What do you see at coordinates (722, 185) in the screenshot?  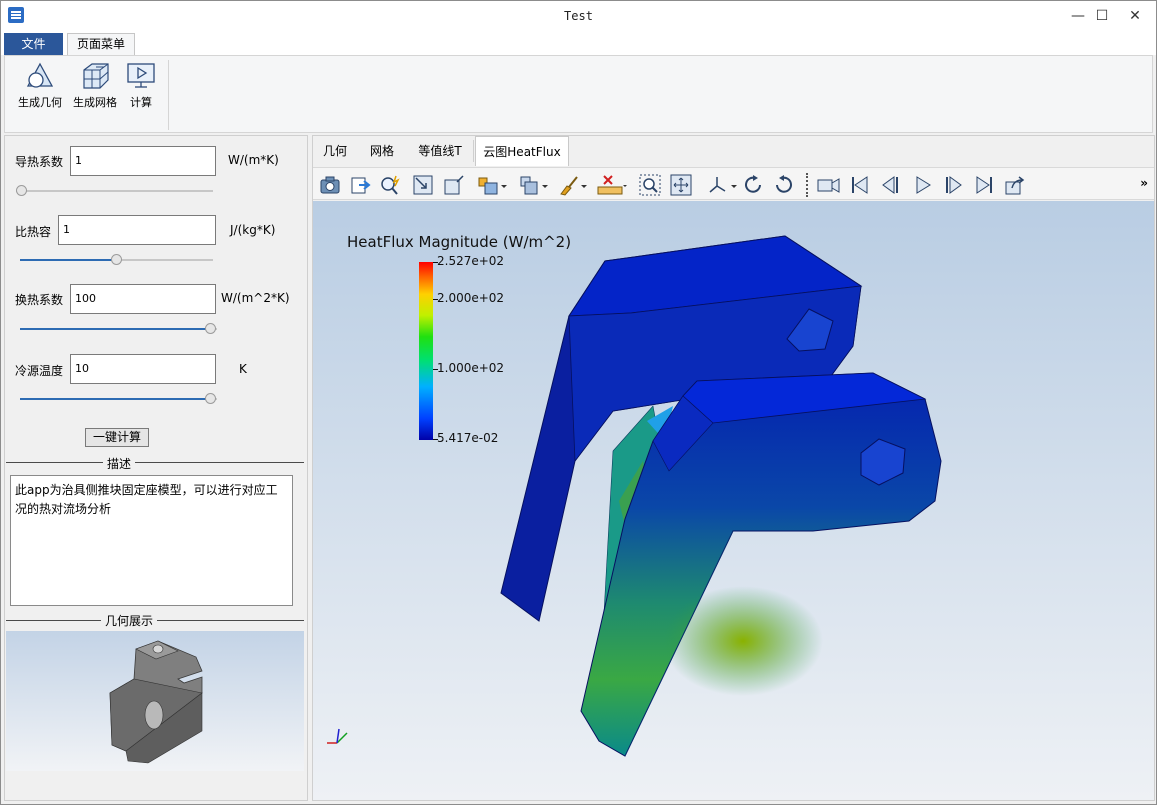 I see `axes-icon` at bounding box center [722, 185].